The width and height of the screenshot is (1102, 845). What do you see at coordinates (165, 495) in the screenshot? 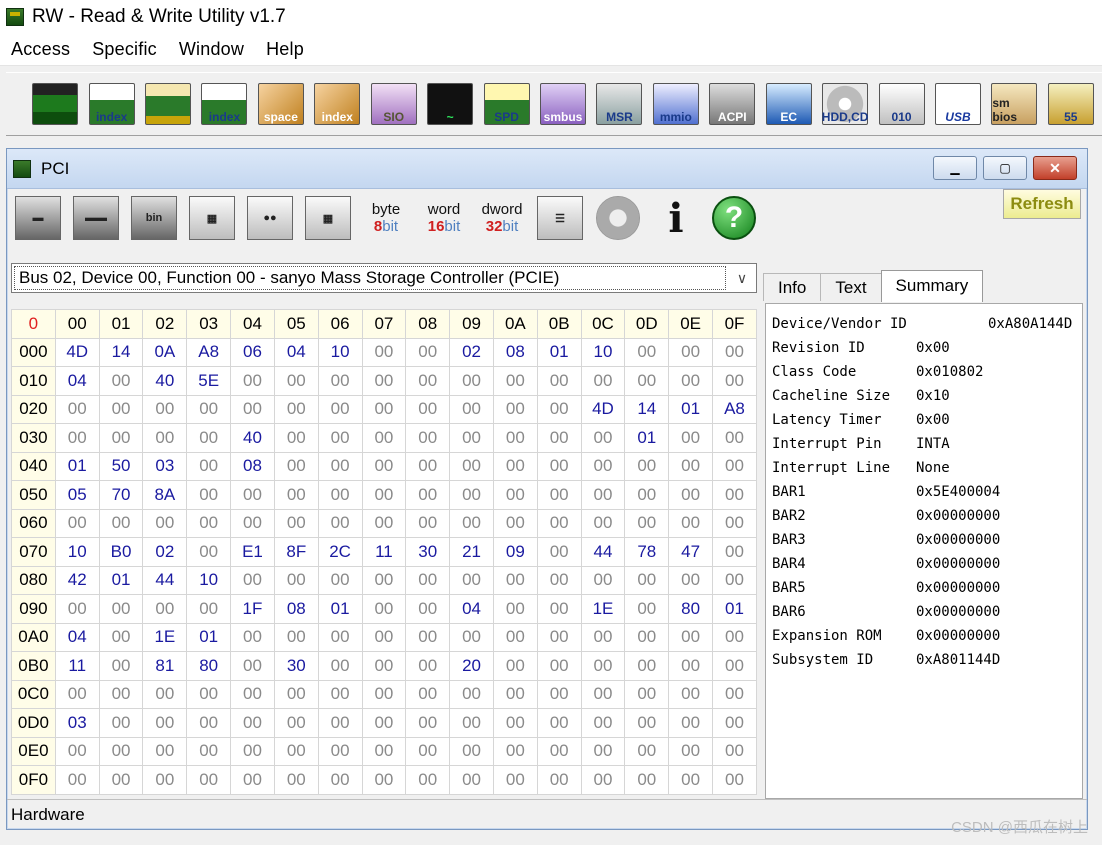
I see `register-cell: 8A` at bounding box center [165, 495].